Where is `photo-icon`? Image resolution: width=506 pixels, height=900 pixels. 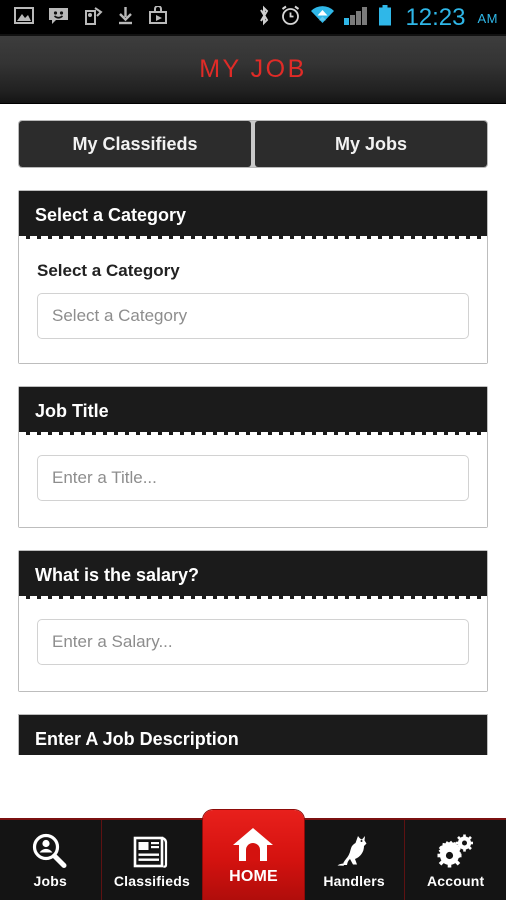 photo-icon is located at coordinates (24, 18).